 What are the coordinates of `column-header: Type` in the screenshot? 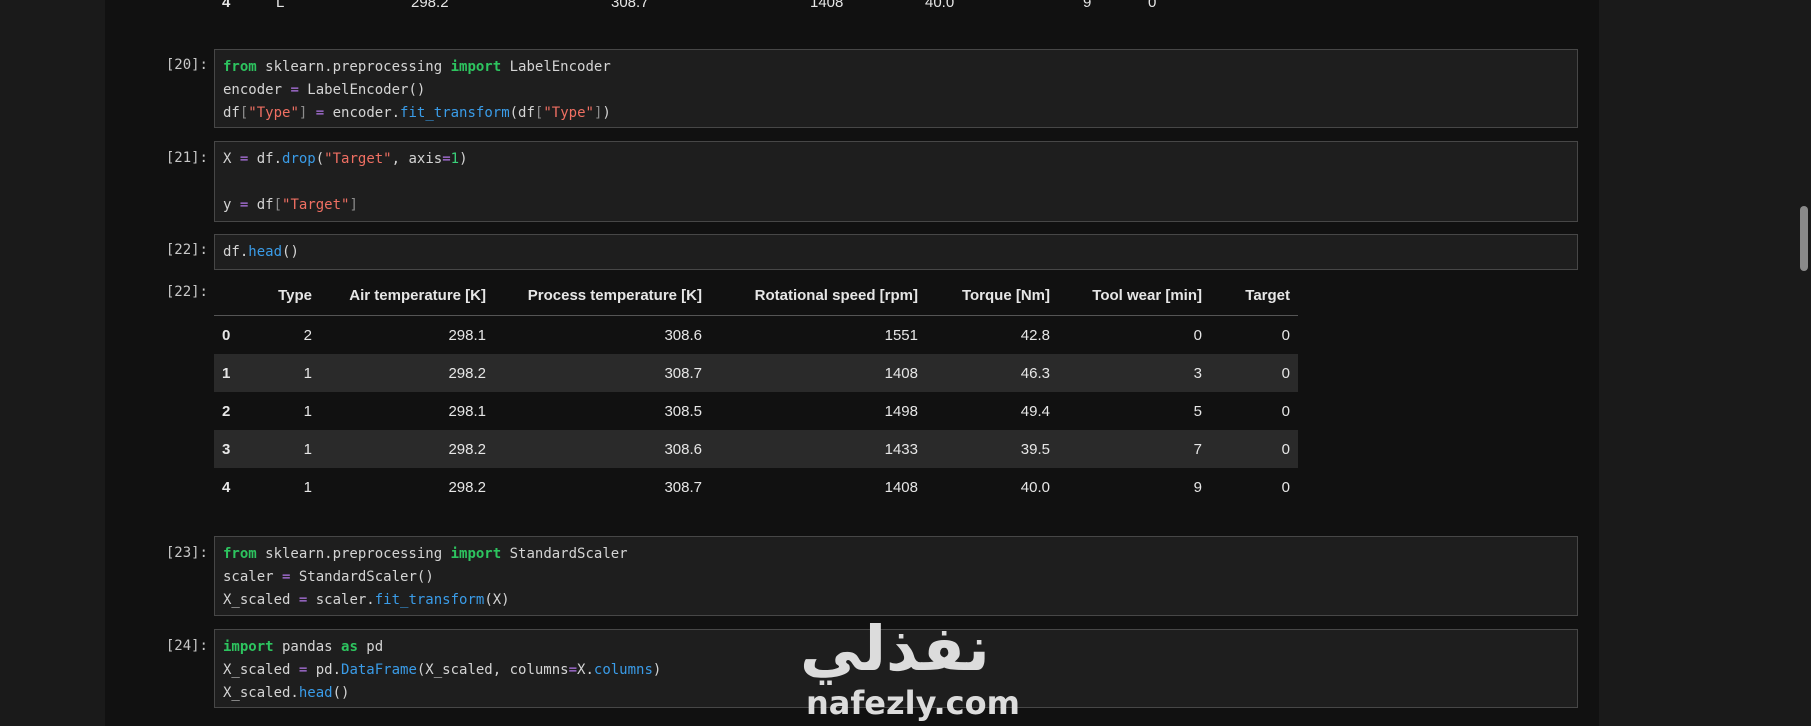 It's located at (293, 295).